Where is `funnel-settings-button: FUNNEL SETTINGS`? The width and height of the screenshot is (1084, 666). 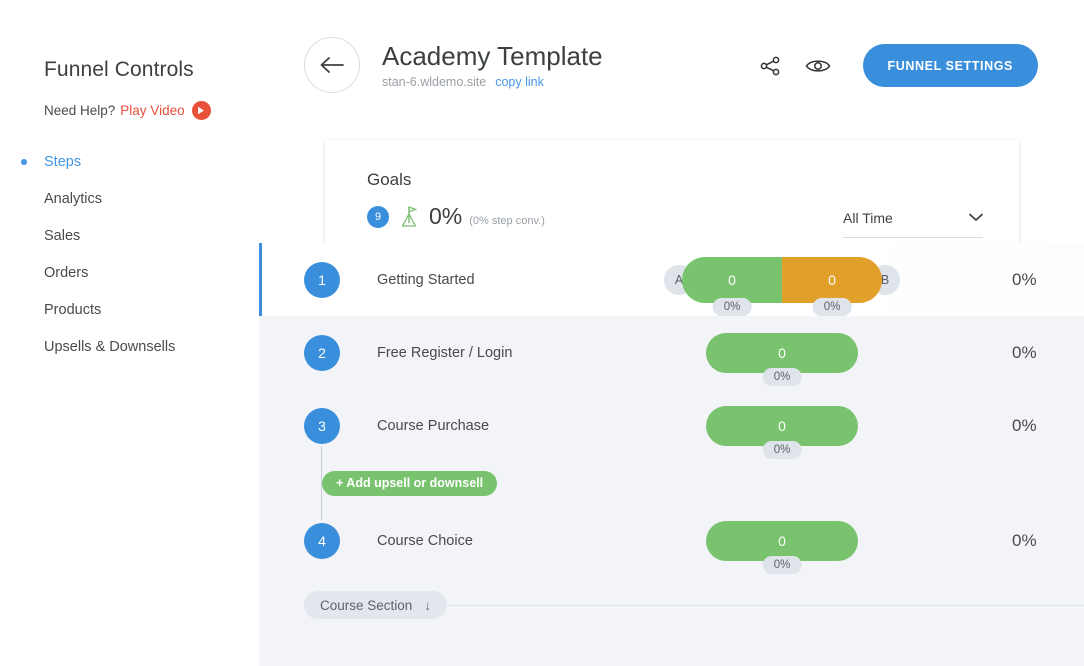 funnel-settings-button: FUNNEL SETTINGS is located at coordinates (950, 65).